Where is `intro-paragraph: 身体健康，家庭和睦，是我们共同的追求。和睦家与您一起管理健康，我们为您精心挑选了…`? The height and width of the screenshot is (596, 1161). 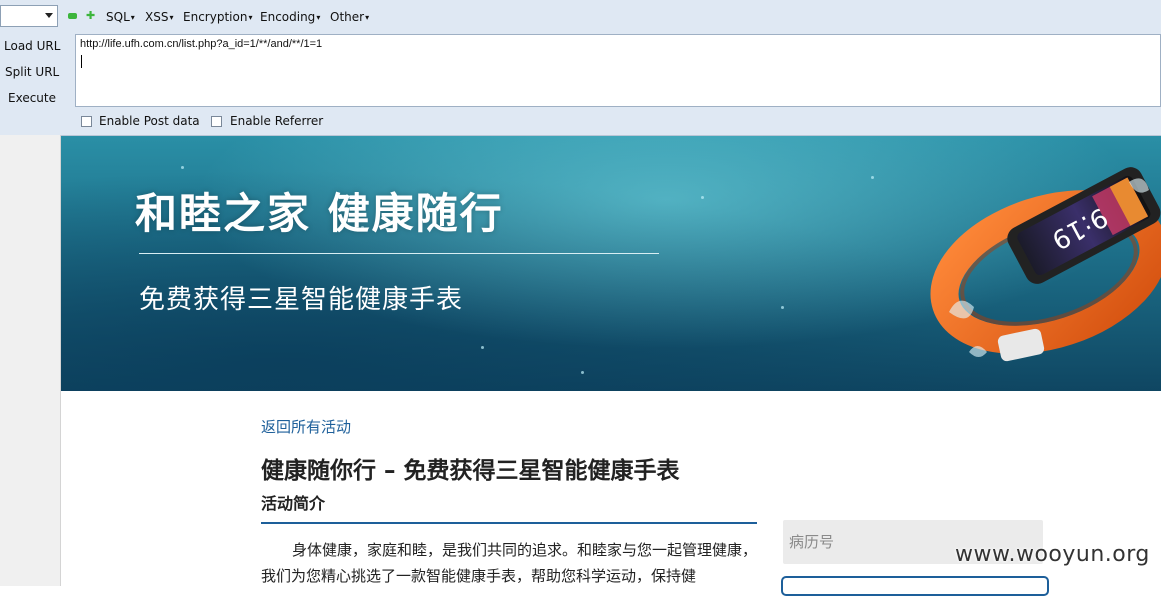
intro-paragraph: 身体健康，家庭和睦，是我们共同的追求。和睦家与您一起管理健康，我们为您精心挑选了… is located at coordinates (509, 563).